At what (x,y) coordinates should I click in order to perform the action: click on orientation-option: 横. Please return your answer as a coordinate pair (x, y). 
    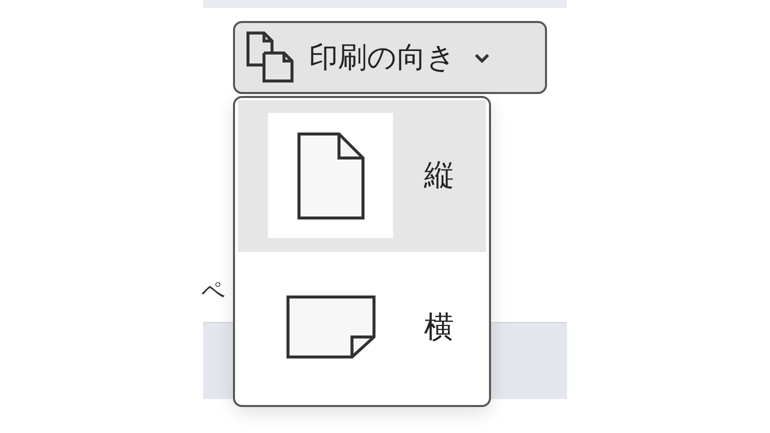
    Looking at the image, I should click on (362, 327).